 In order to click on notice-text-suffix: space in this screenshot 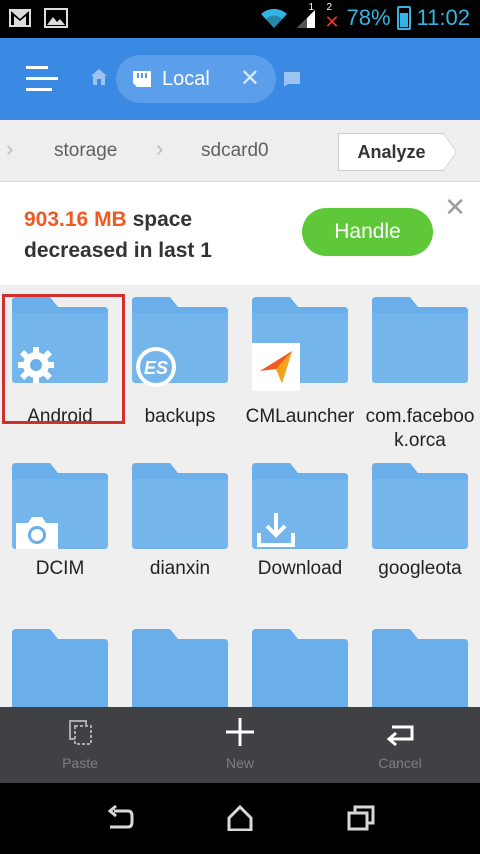, I will do `click(159, 219)`.